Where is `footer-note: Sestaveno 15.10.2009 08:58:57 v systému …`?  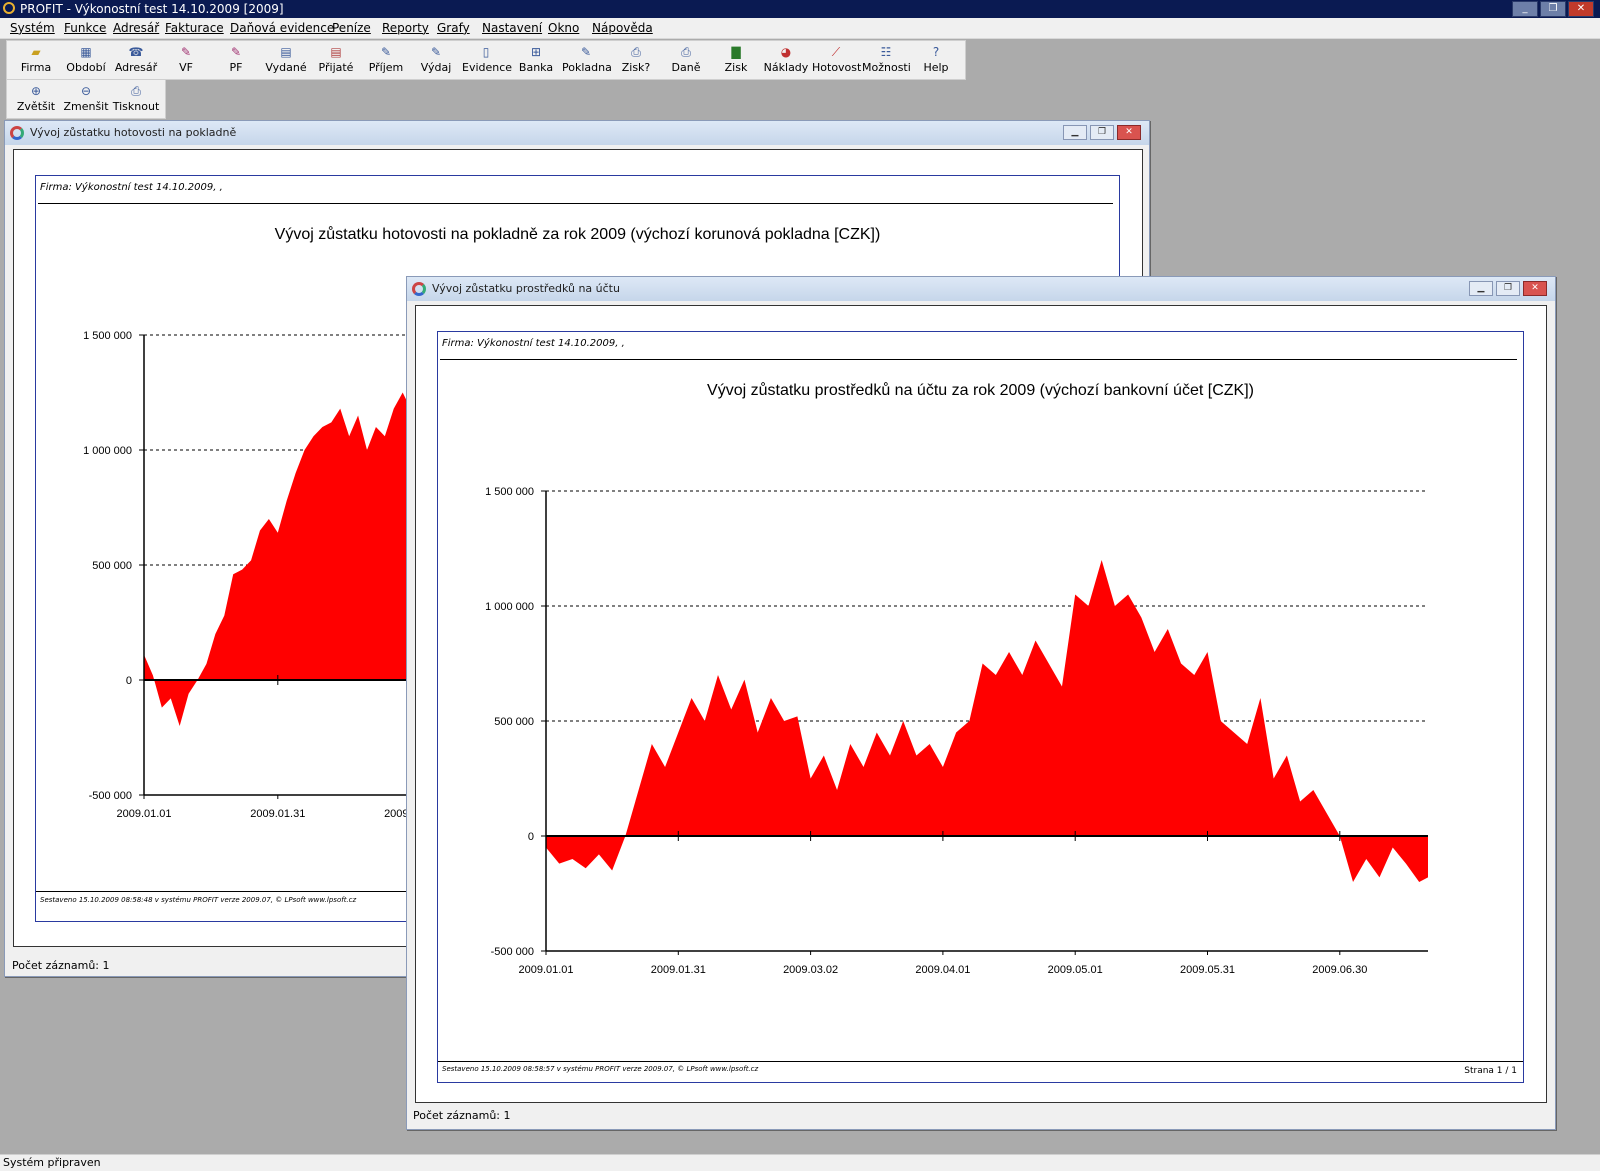
footer-note: Sestaveno 15.10.2009 08:58:57 v systému … is located at coordinates (600, 1069).